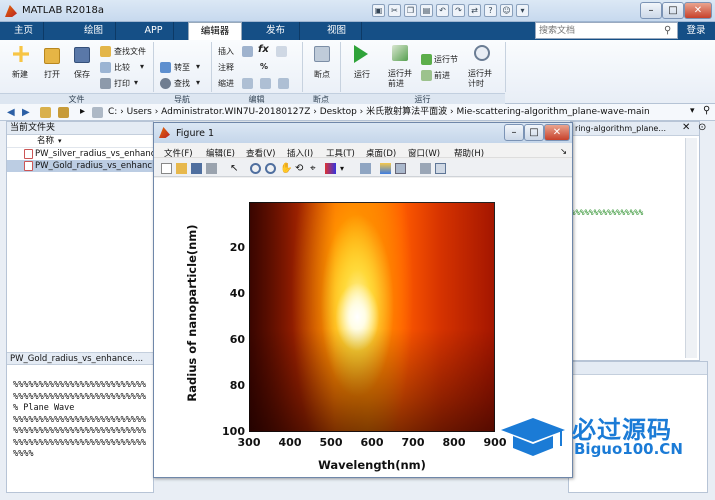 The height and width of the screenshot is (500, 715). I want to click on zoom-in-icon, so click(255, 168).